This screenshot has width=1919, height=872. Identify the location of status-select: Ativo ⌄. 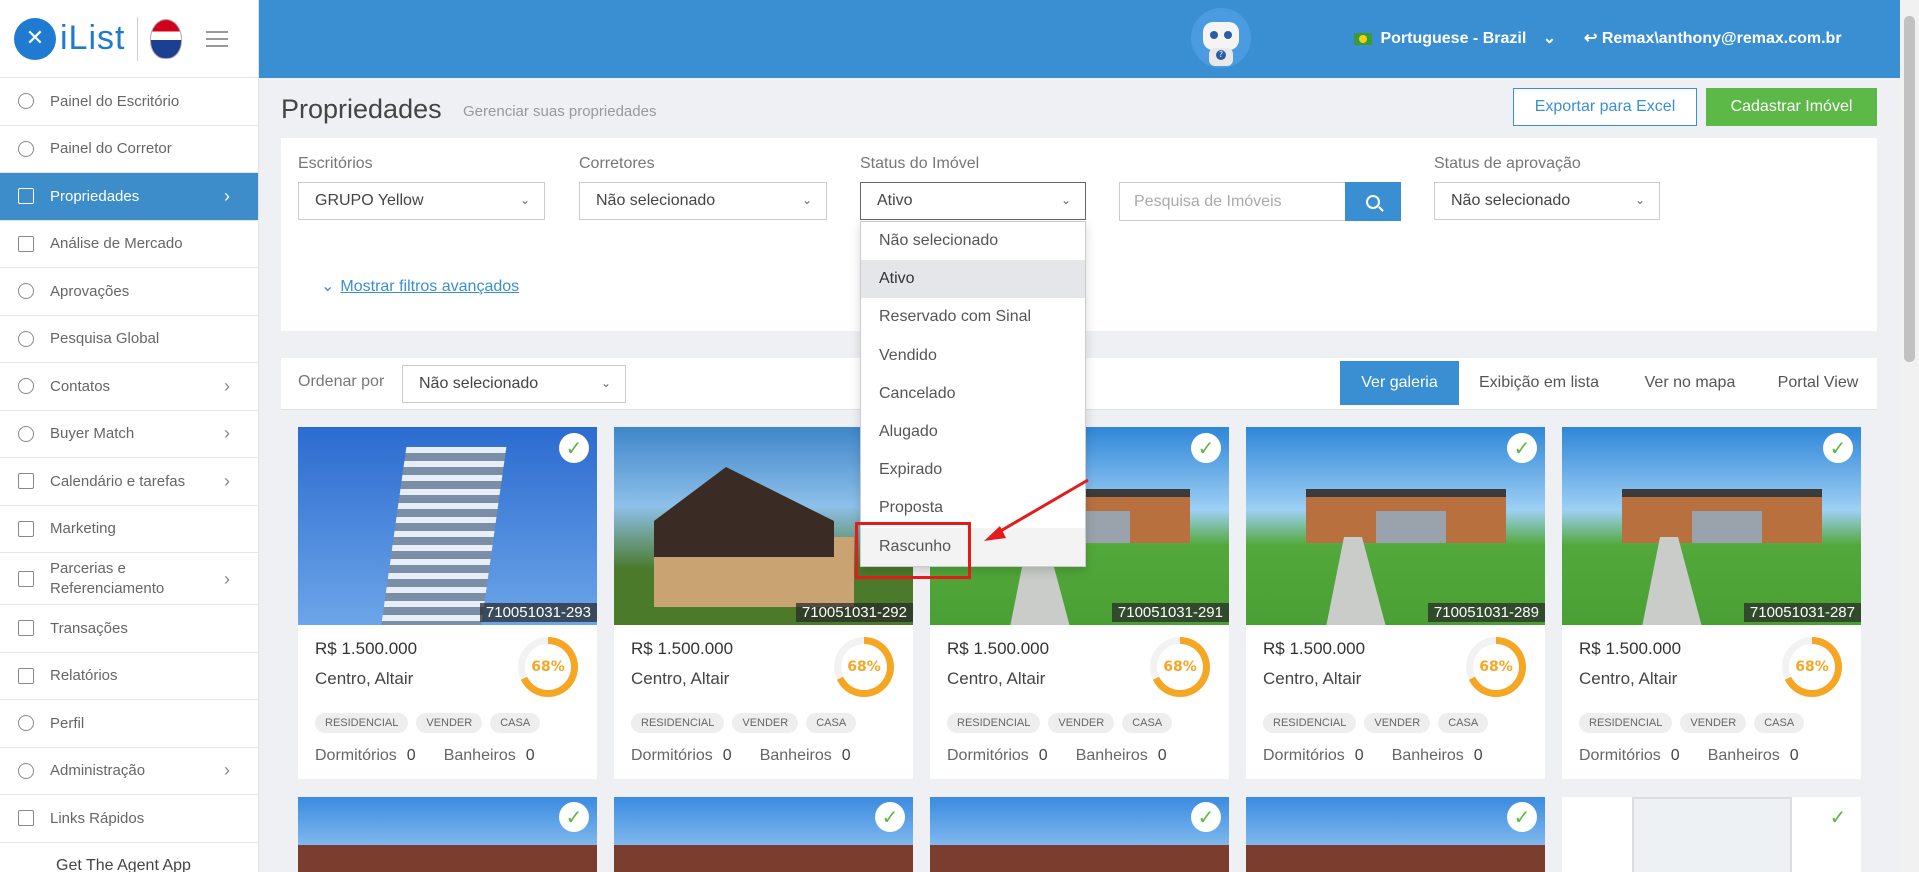
(973, 201).